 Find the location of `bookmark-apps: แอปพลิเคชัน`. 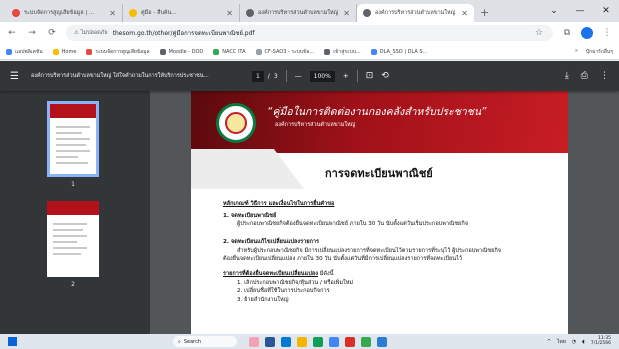

bookmark-apps: แอปพลิเคชัน is located at coordinates (24, 52).